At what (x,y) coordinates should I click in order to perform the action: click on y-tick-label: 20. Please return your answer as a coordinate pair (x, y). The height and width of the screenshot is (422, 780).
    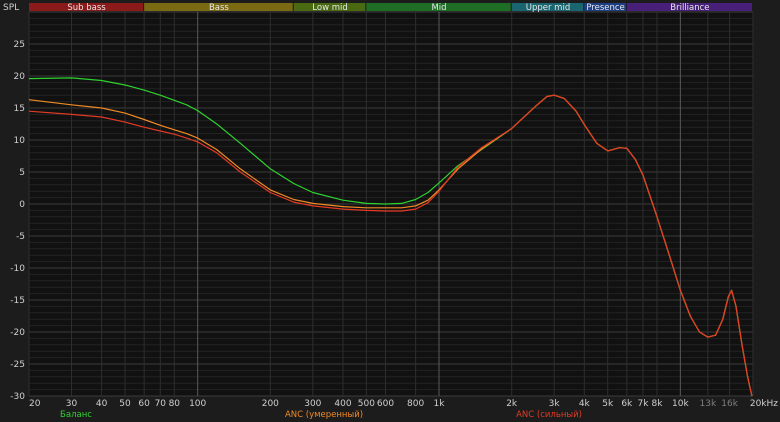
    Looking at the image, I should click on (20, 77).